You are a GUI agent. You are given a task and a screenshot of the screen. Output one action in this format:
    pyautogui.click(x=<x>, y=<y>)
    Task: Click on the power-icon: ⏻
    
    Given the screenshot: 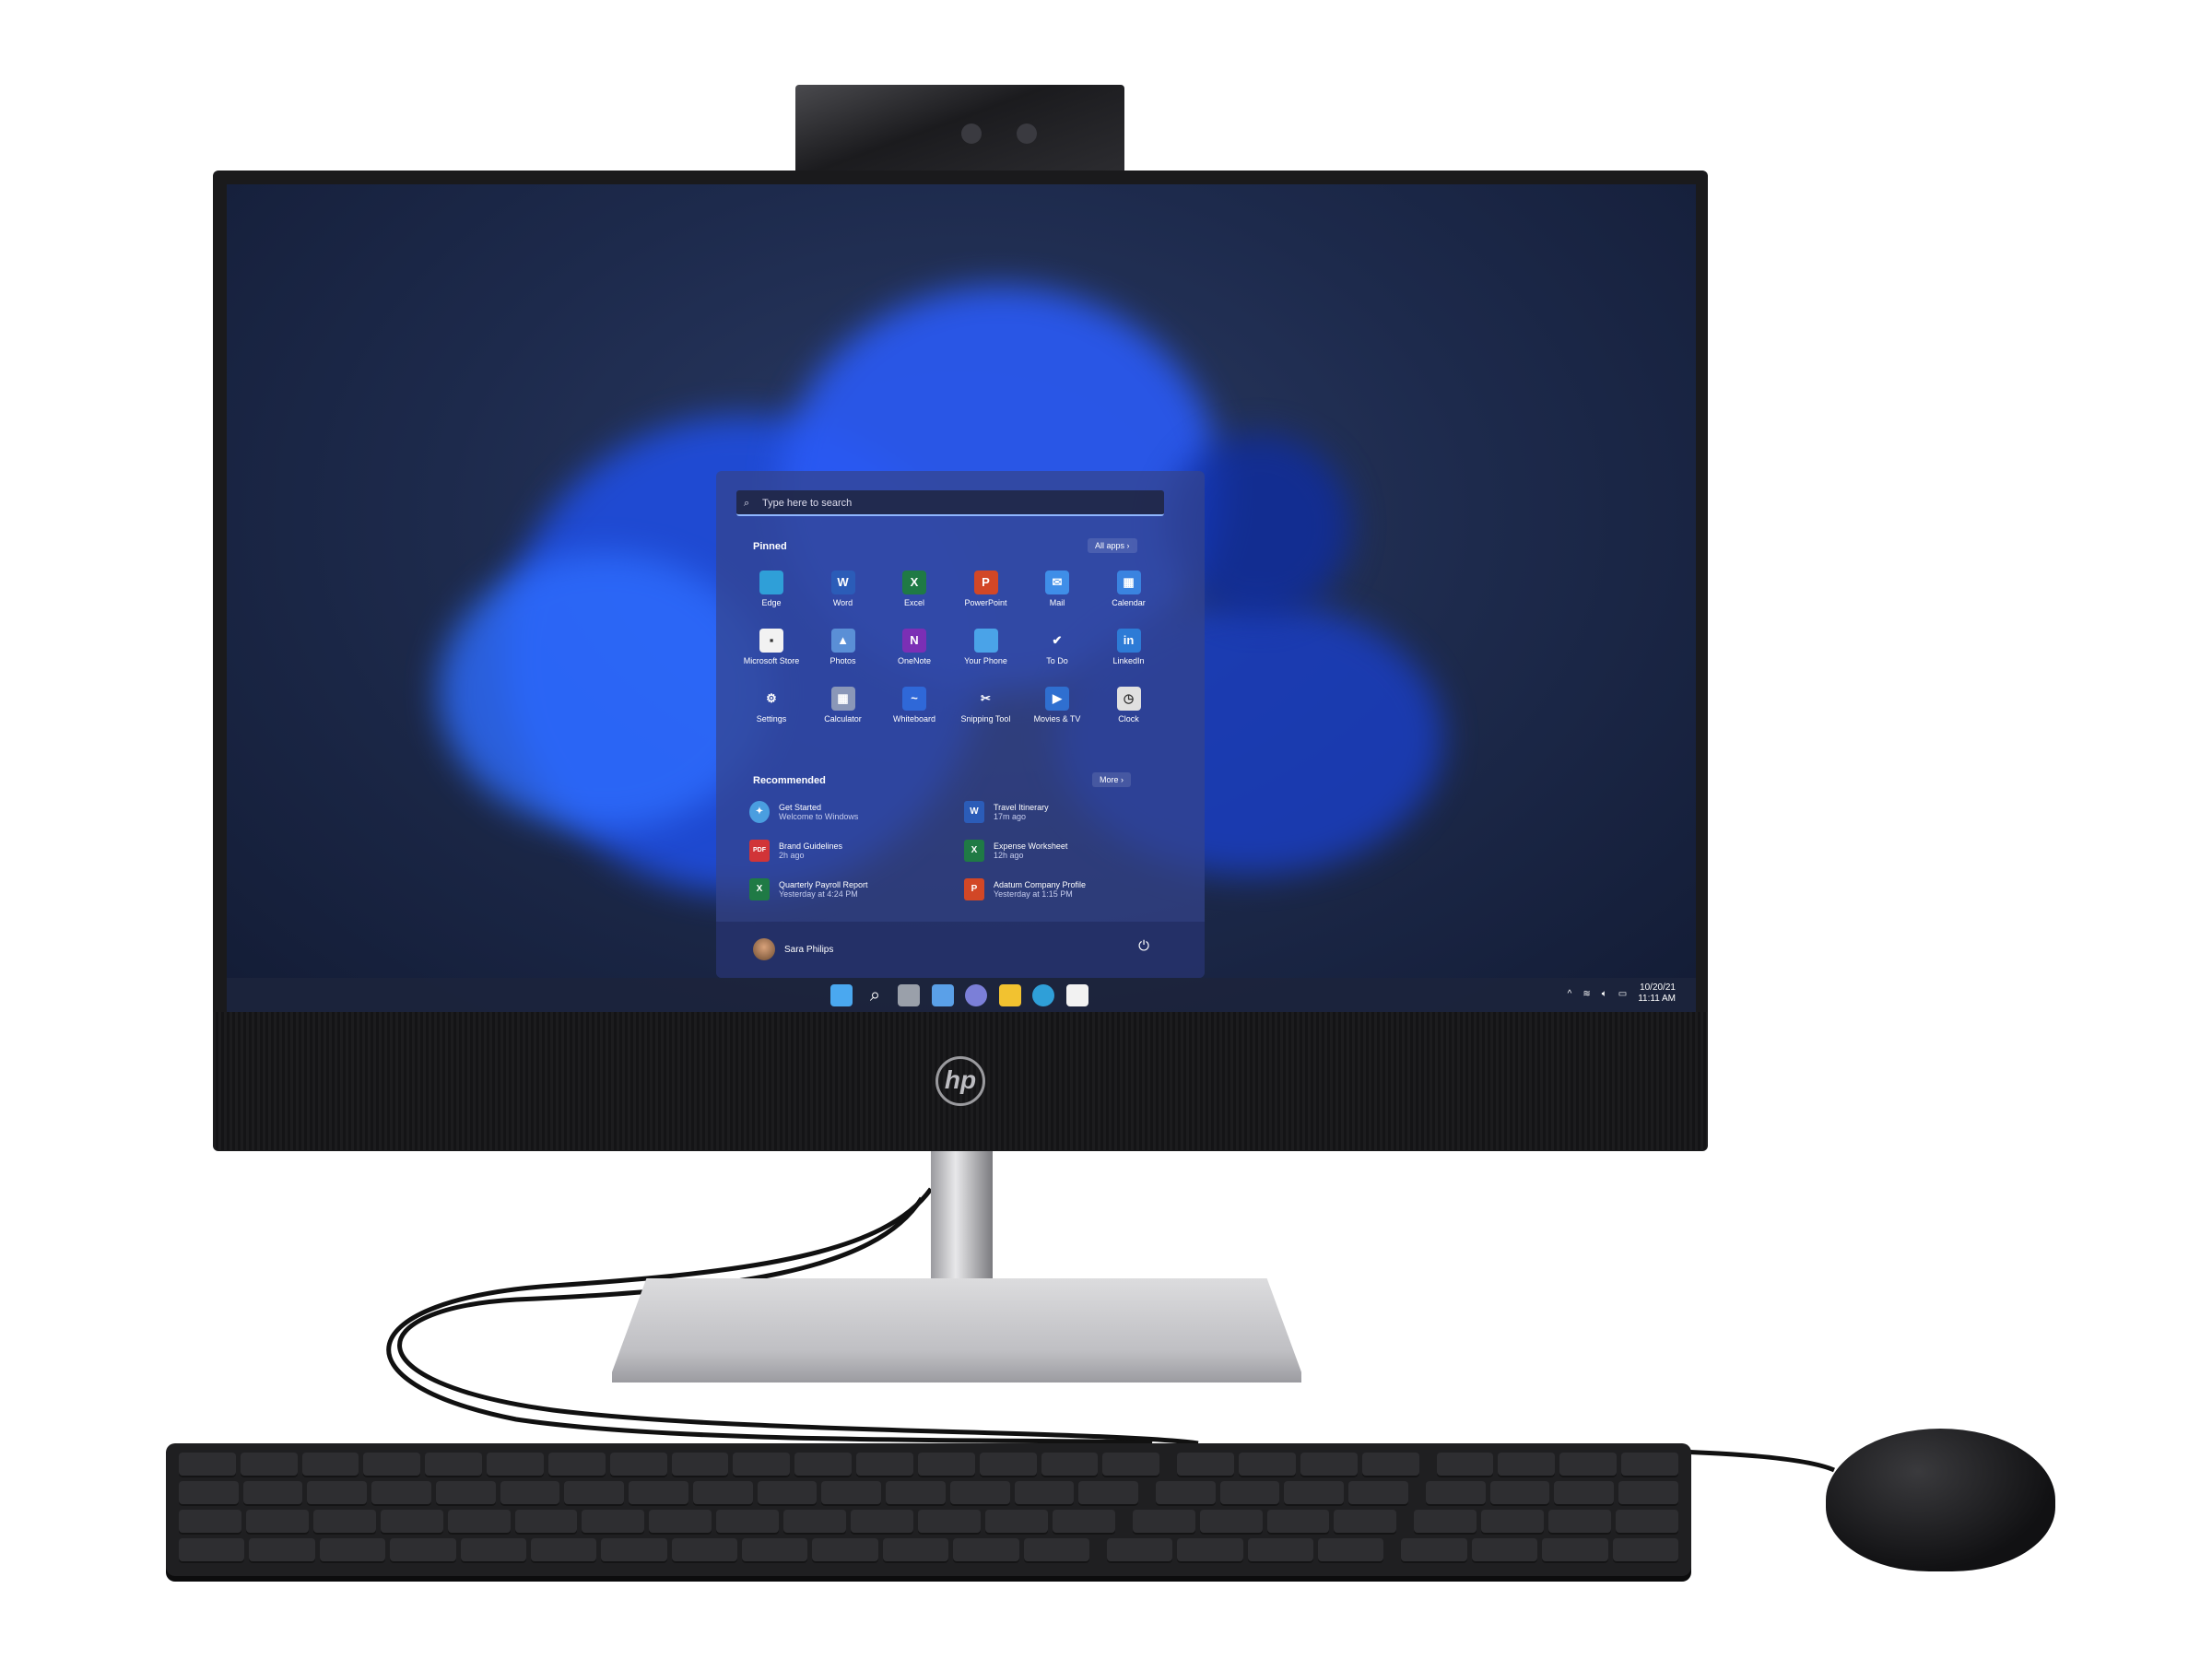 What is the action you would take?
    pyautogui.click(x=1143, y=946)
    